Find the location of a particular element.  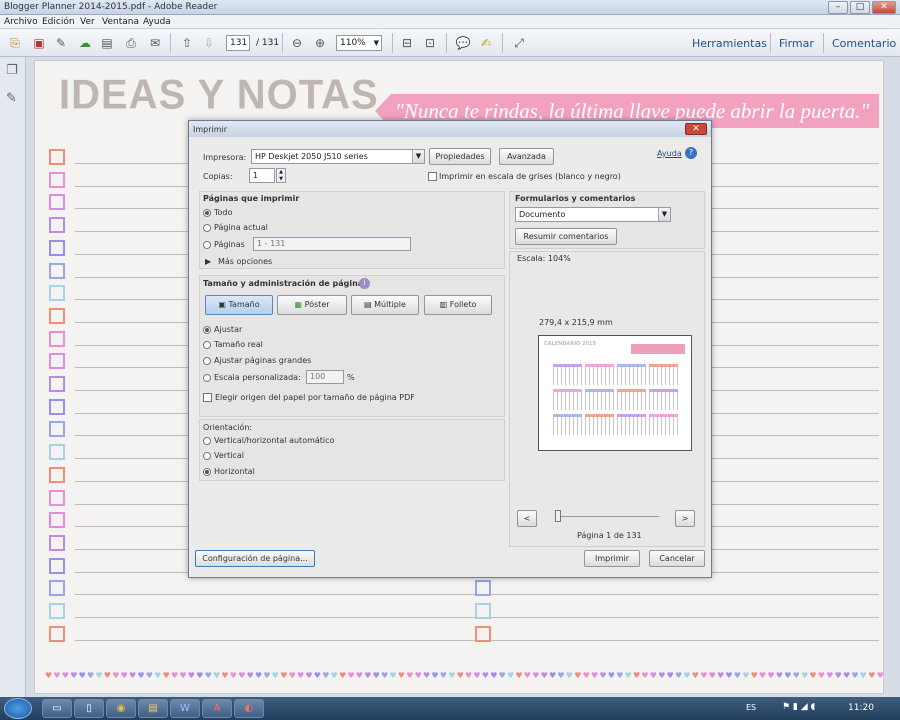

email-icon: ✉ is located at coordinates (155, 43).